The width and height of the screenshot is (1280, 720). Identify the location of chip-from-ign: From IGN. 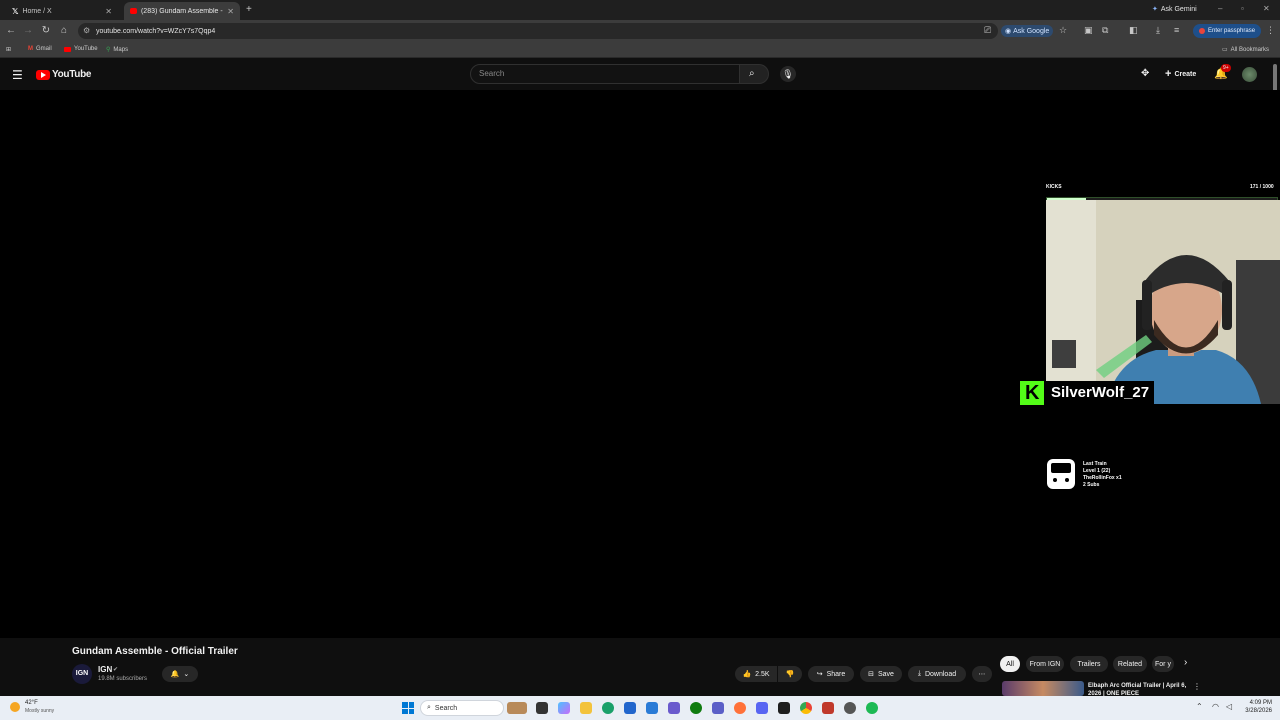
(1045, 664).